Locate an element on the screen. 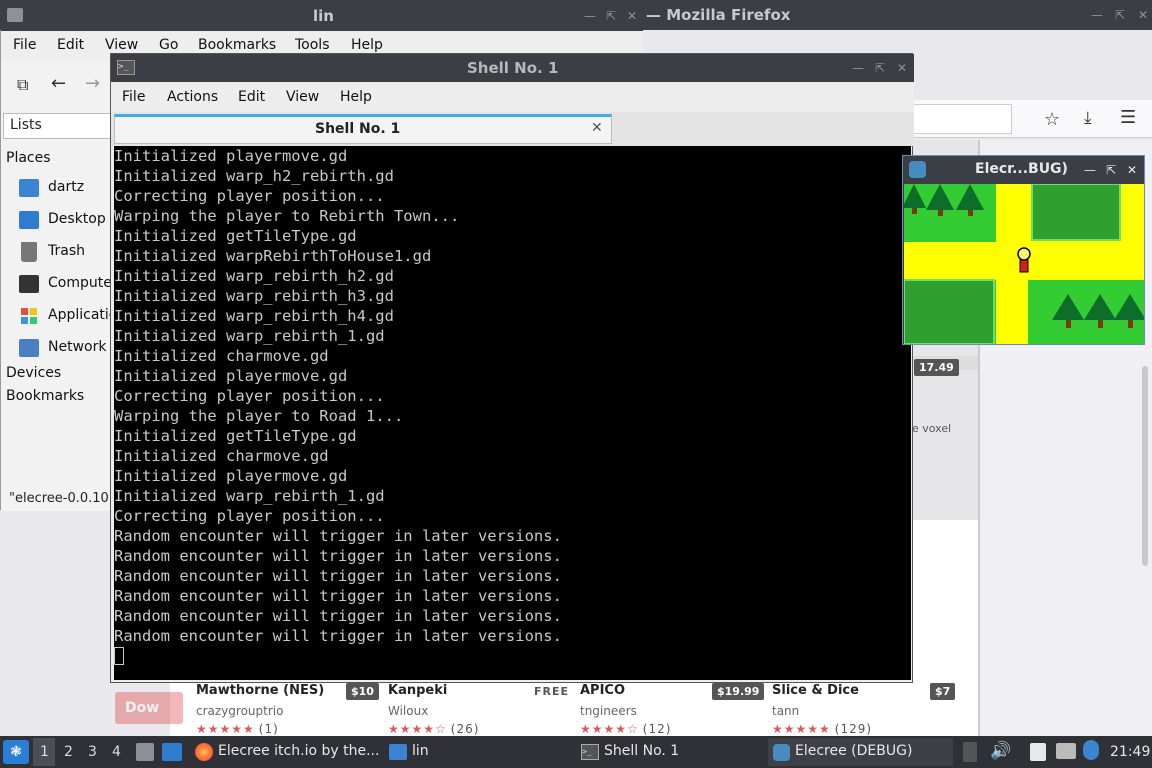  task-label: lin is located at coordinates (420, 751).